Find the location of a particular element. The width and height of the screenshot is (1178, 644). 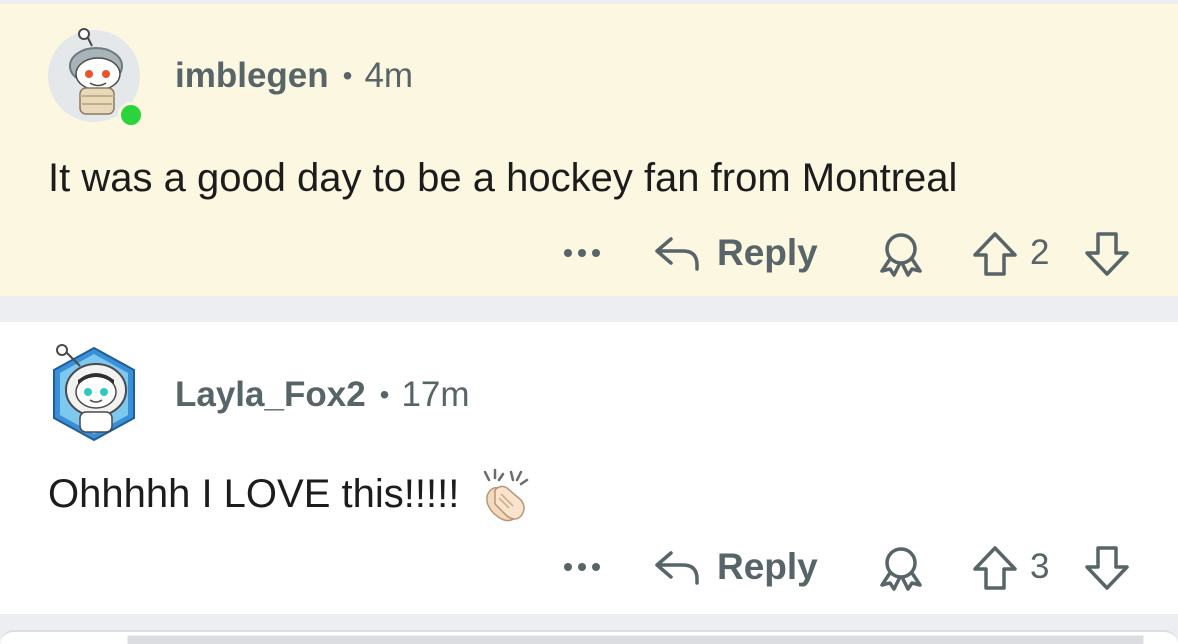

timestamp: 4m is located at coordinates (389, 75).